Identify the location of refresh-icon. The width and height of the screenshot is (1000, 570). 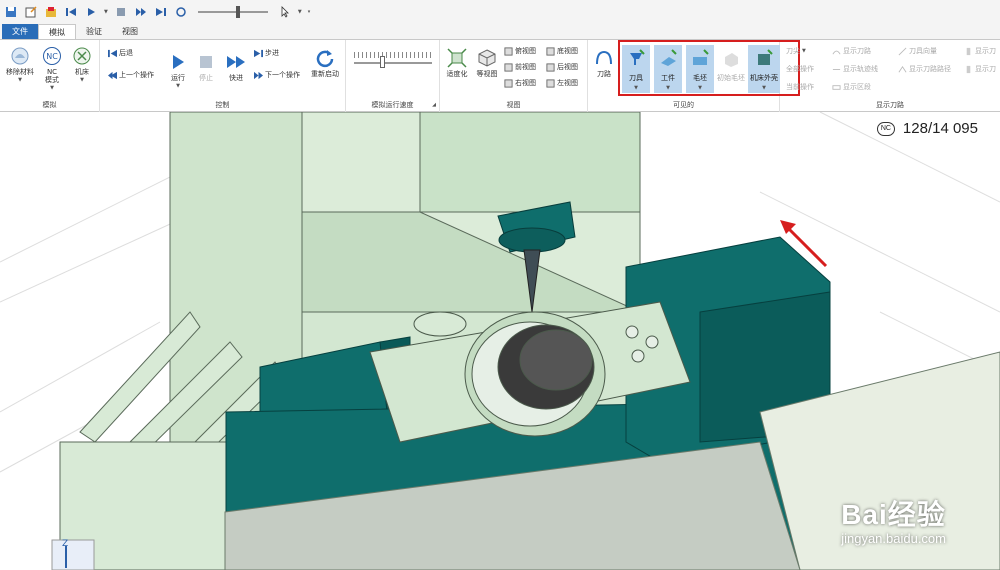
(181, 12).